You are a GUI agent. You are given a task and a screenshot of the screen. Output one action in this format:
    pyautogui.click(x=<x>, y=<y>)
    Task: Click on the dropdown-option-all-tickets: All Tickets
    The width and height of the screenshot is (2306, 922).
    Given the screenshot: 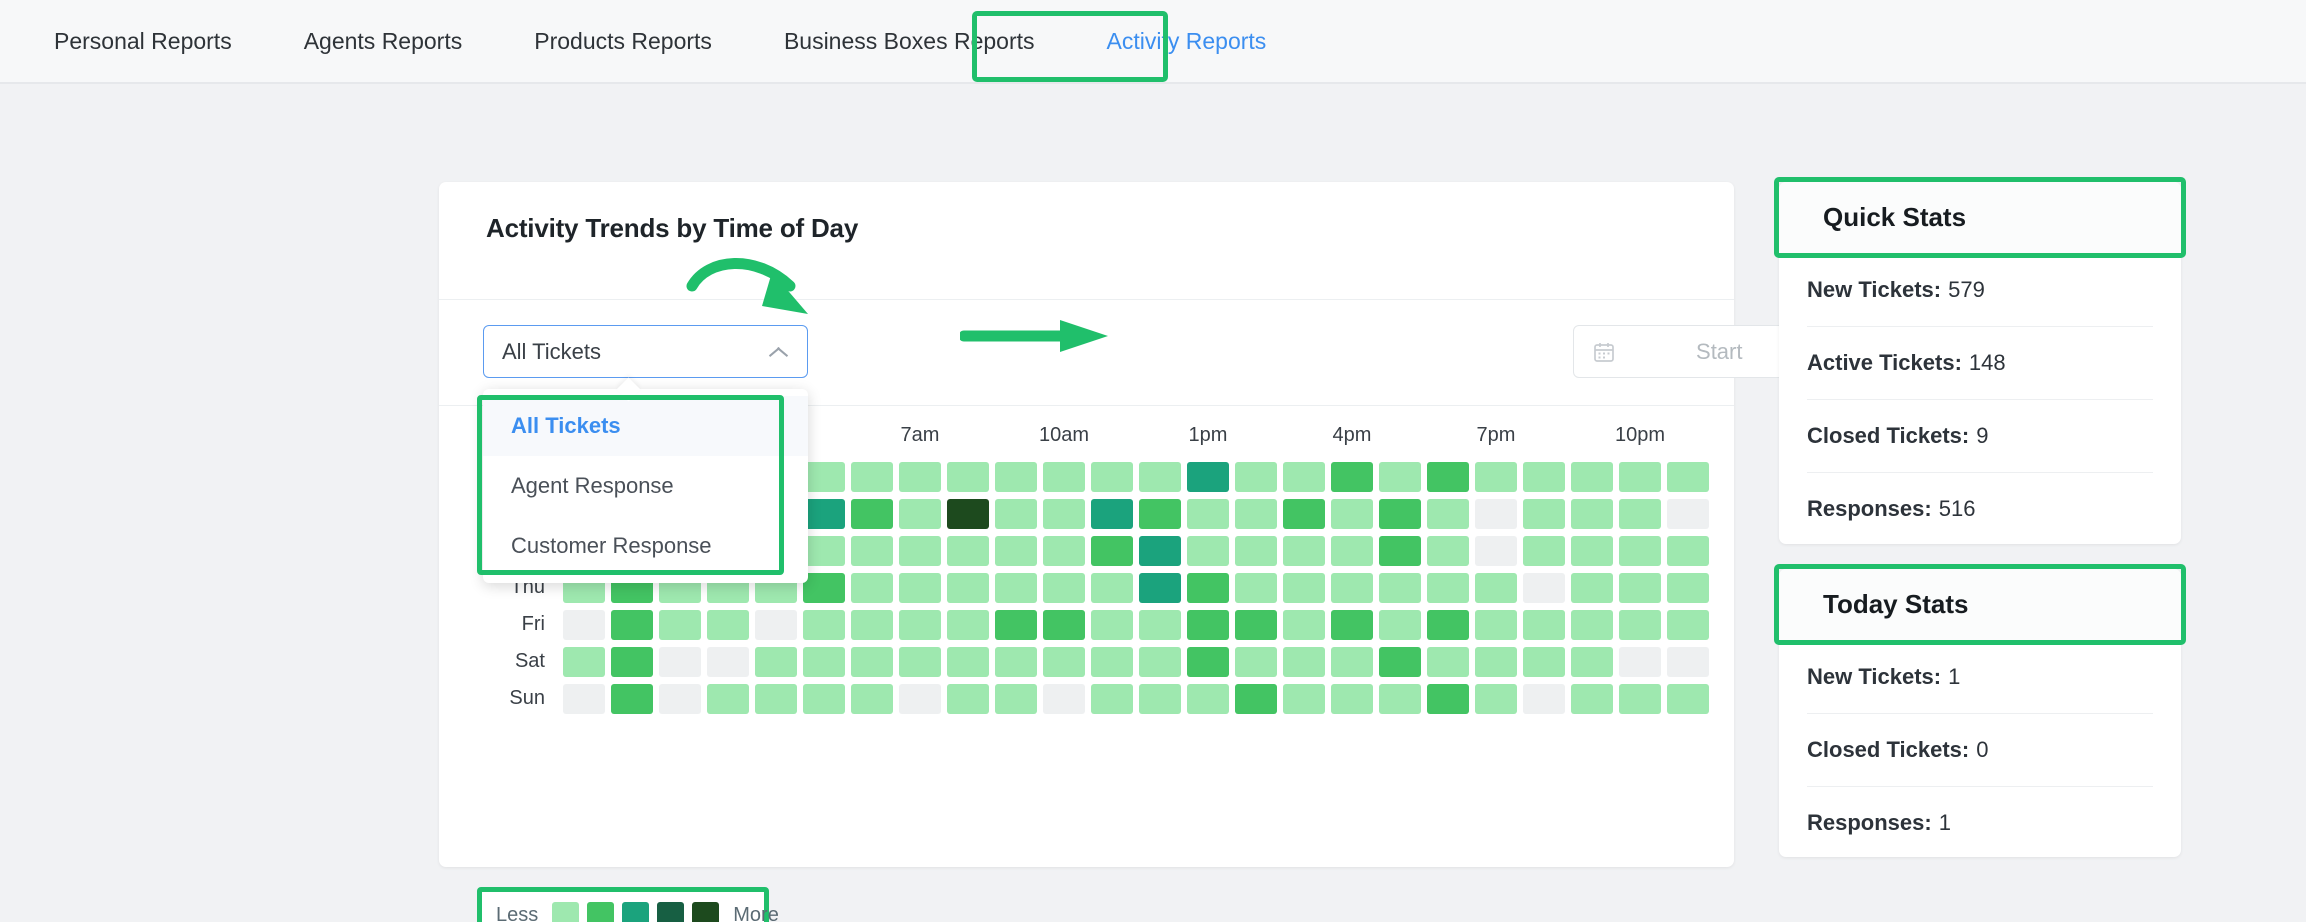 What is the action you would take?
    pyautogui.click(x=645, y=426)
    